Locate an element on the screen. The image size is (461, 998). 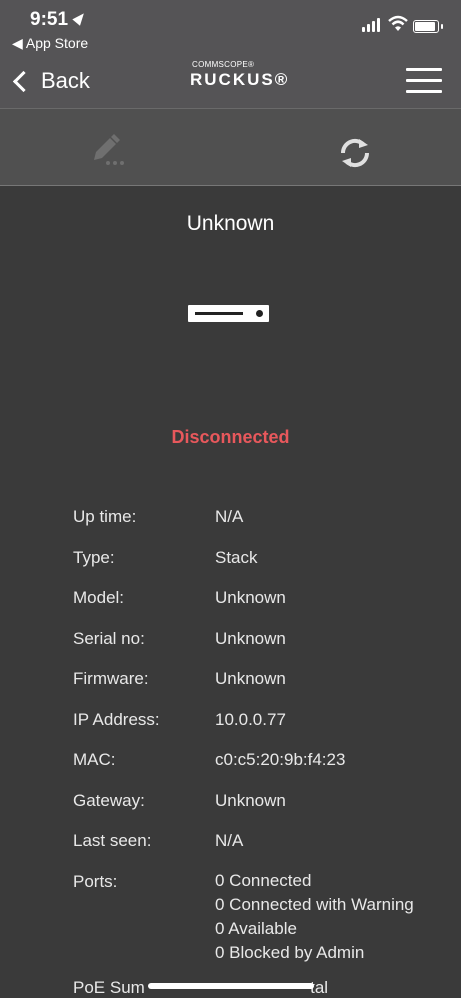
property-row: Firmware: Unknown is located at coordinates (263, 689).